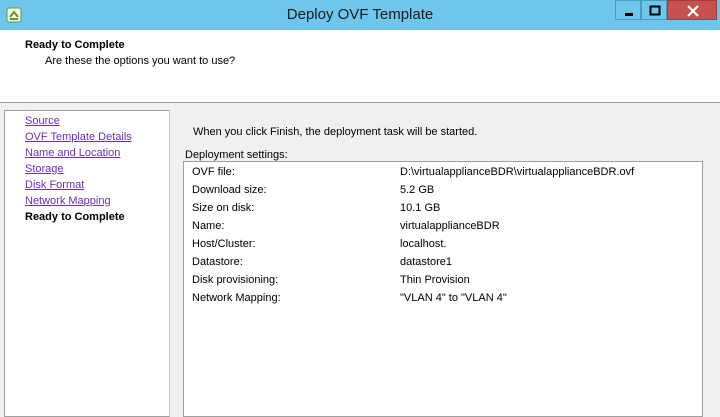 This screenshot has width=720, height=417. What do you see at coordinates (75, 45) in the screenshot?
I see `page-title: Ready to Complete` at bounding box center [75, 45].